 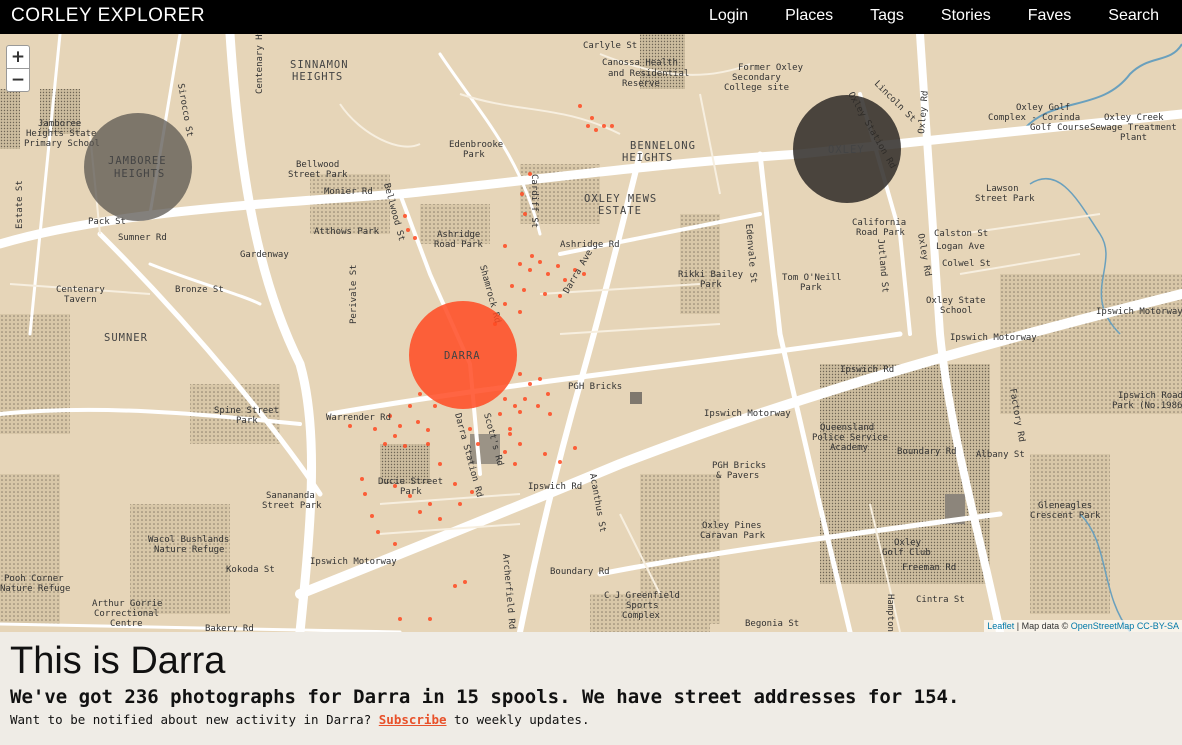 What do you see at coordinates (847, 149) in the screenshot?
I see `marker-oxley: OXLEY` at bounding box center [847, 149].